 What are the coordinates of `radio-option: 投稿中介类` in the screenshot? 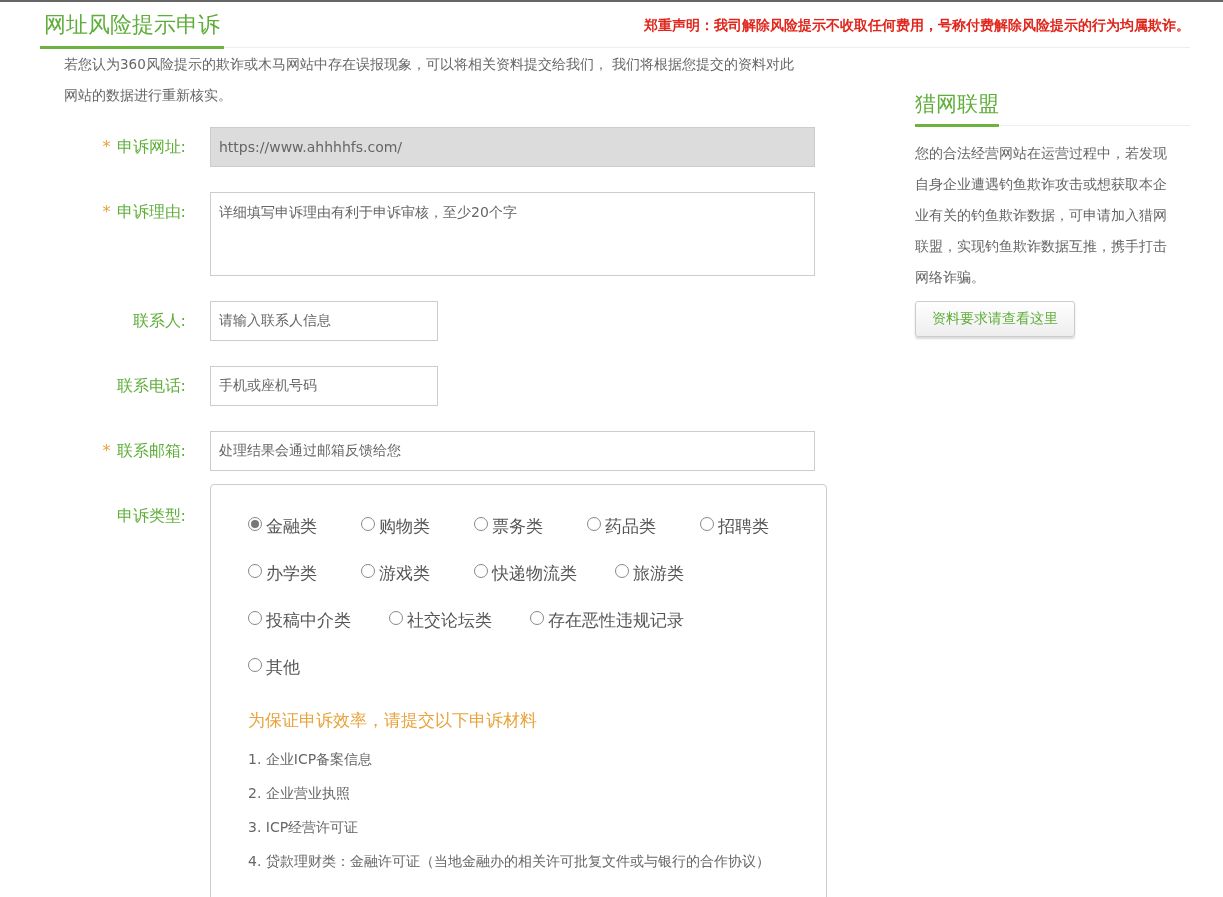 It's located at (318, 632).